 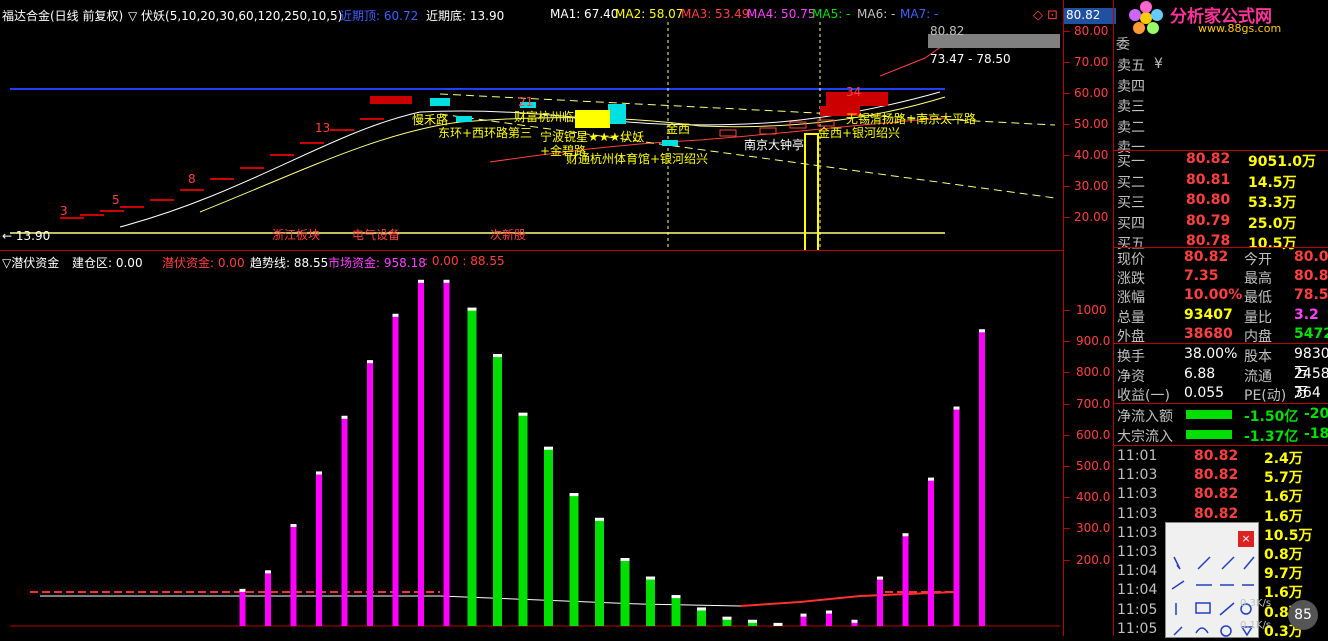 I want to click on stat-label: 现价, so click(x=1131, y=260).